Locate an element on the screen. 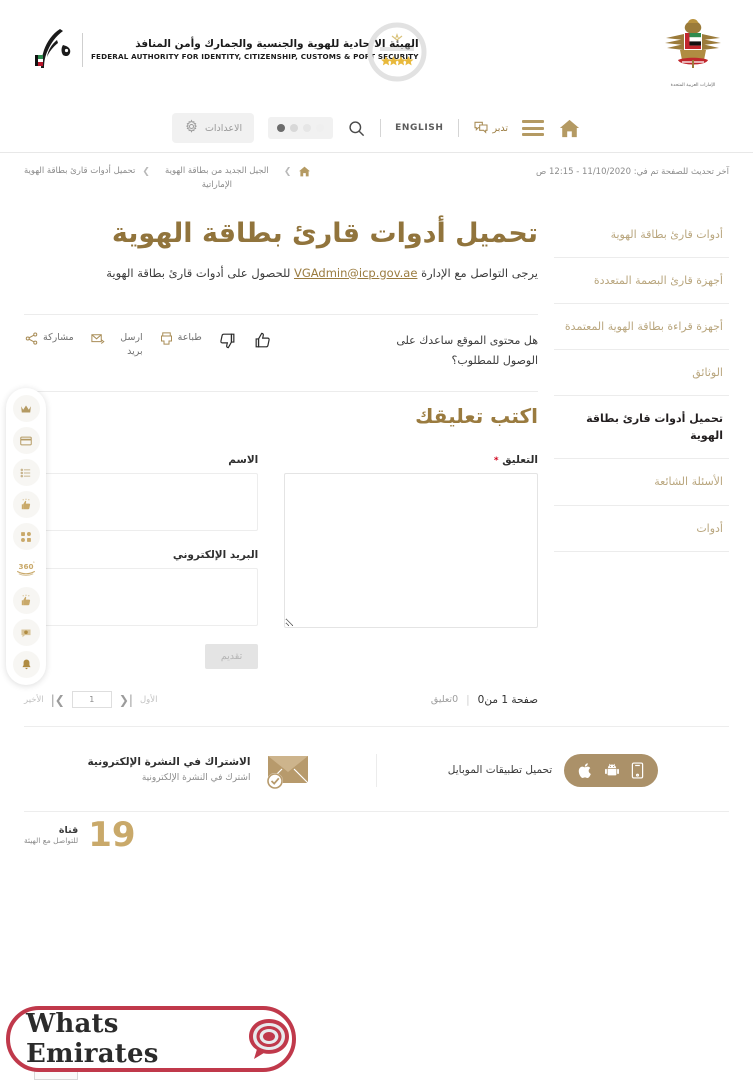  channel-title: قناة is located at coordinates (68, 831).